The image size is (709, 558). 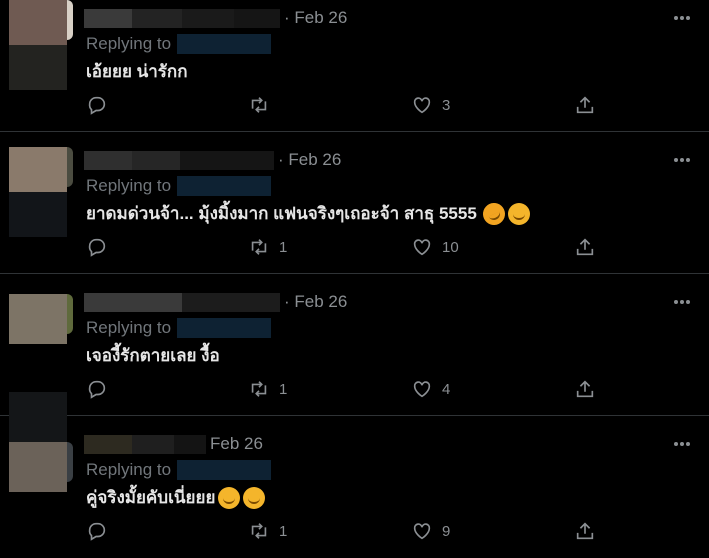 I want to click on like-button: 9, so click(x=430, y=531).